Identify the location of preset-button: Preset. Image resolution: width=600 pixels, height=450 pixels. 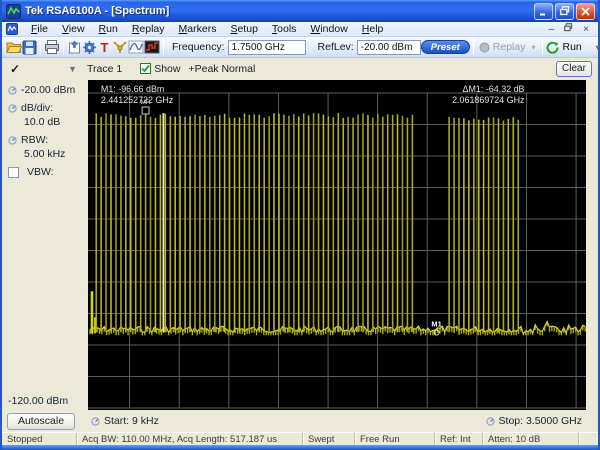
(445, 47).